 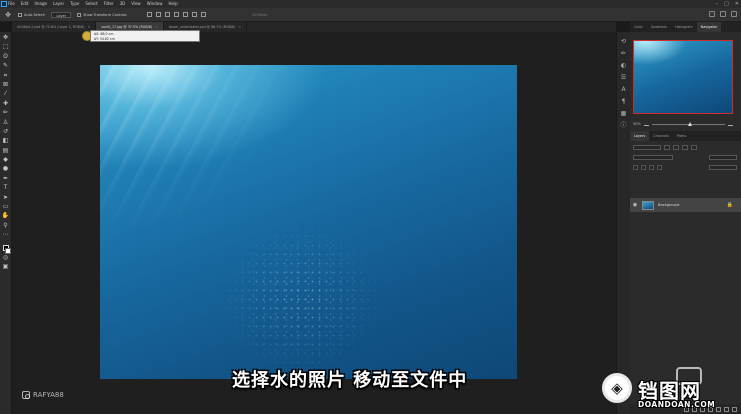 What do you see at coordinates (6, 258) in the screenshot?
I see `quick-mask-icon: ◎` at bounding box center [6, 258].